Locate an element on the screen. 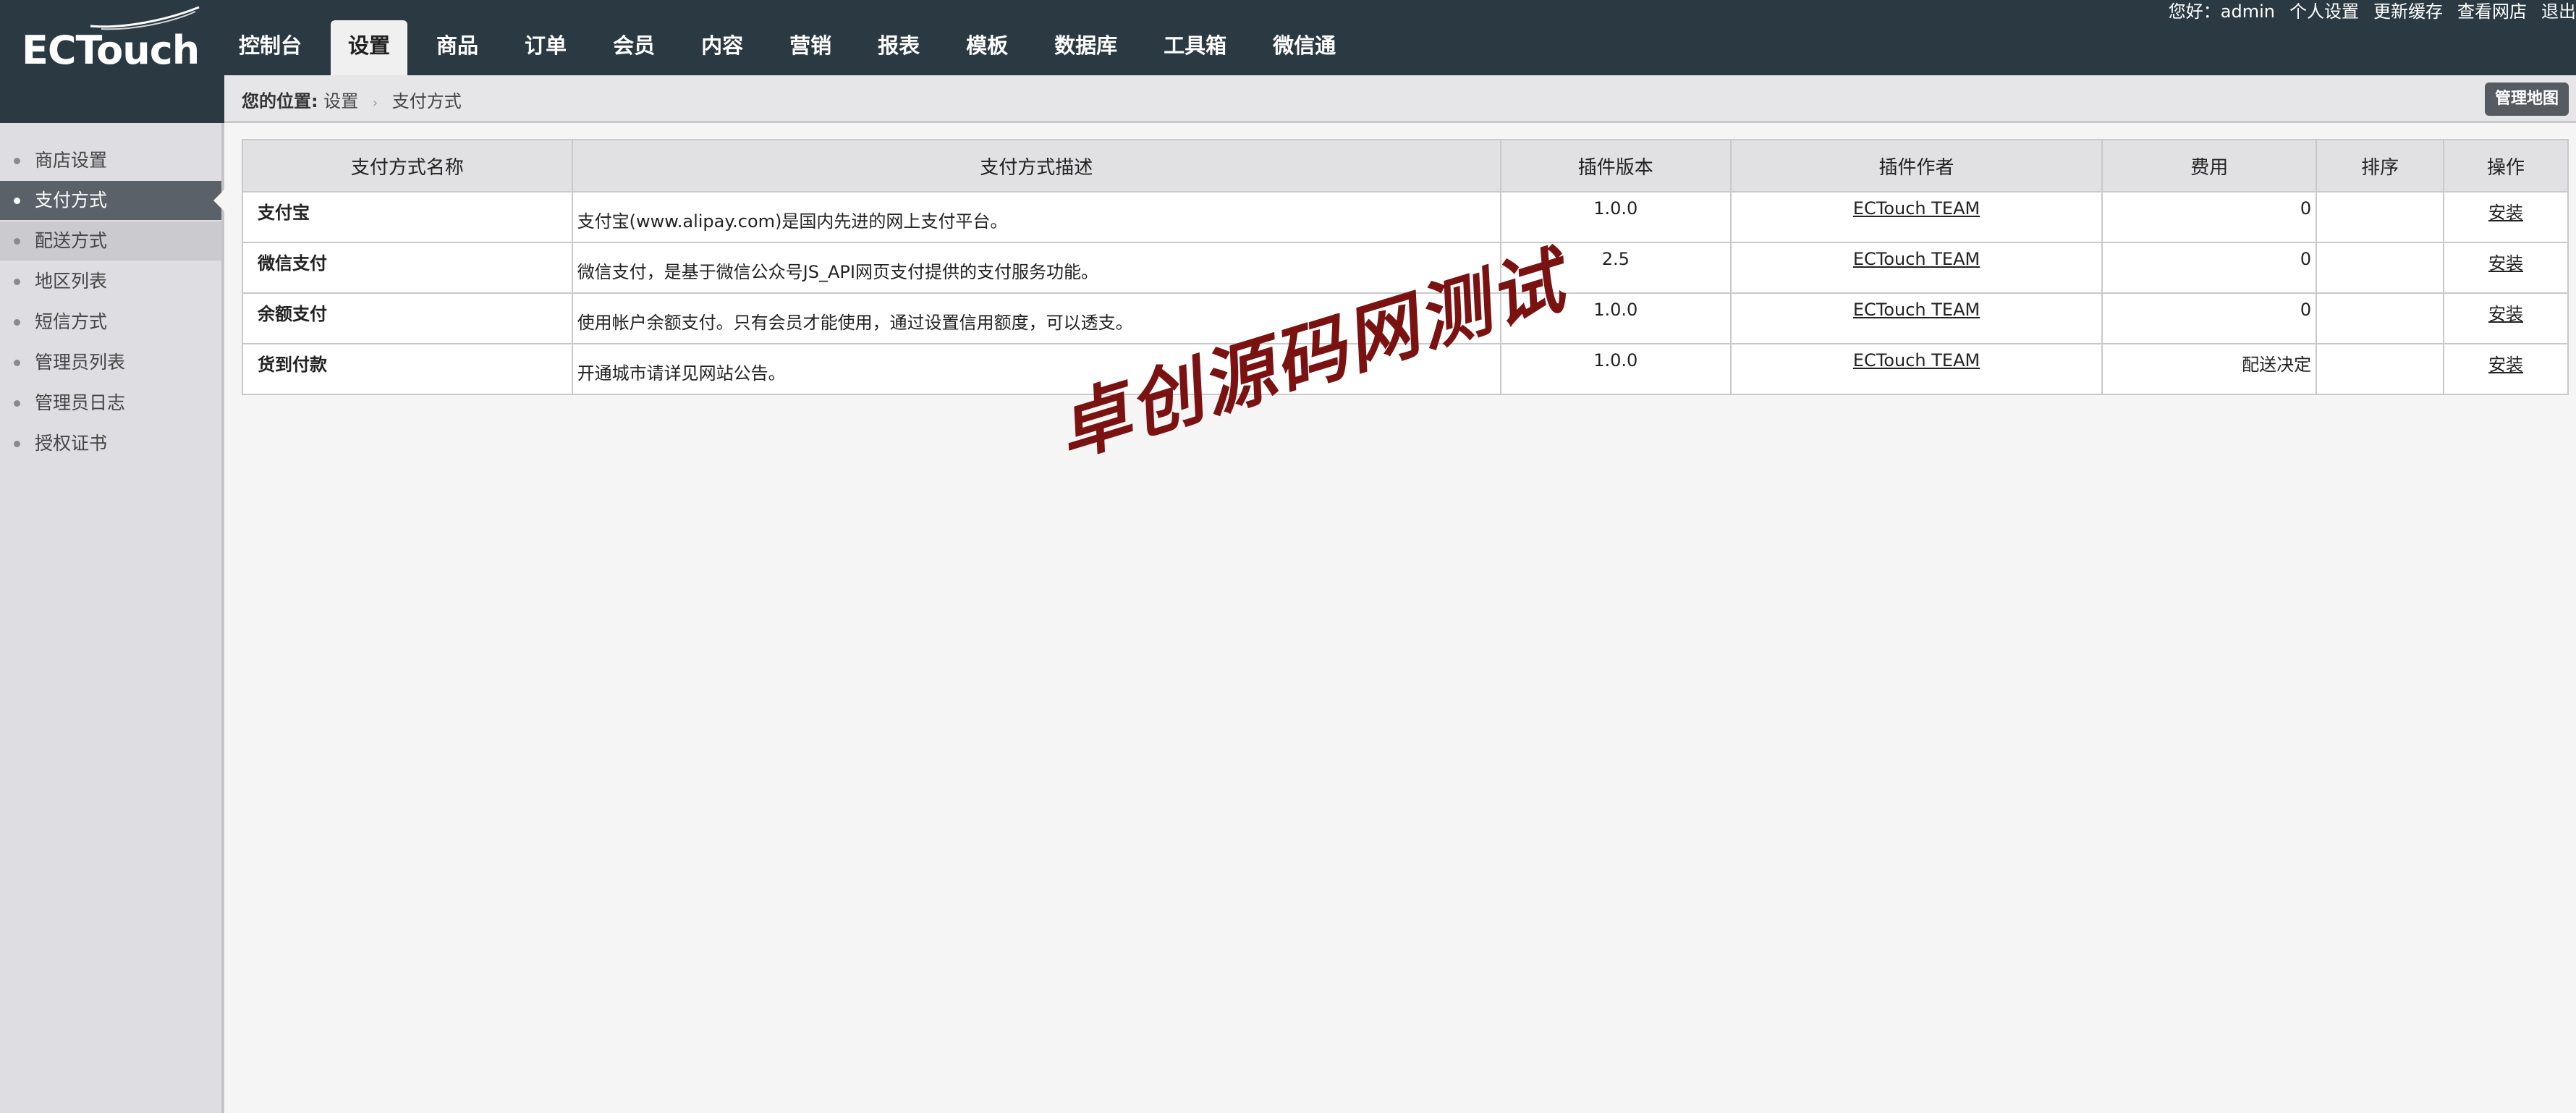  col-header-version: 插件版本 is located at coordinates (1615, 165).